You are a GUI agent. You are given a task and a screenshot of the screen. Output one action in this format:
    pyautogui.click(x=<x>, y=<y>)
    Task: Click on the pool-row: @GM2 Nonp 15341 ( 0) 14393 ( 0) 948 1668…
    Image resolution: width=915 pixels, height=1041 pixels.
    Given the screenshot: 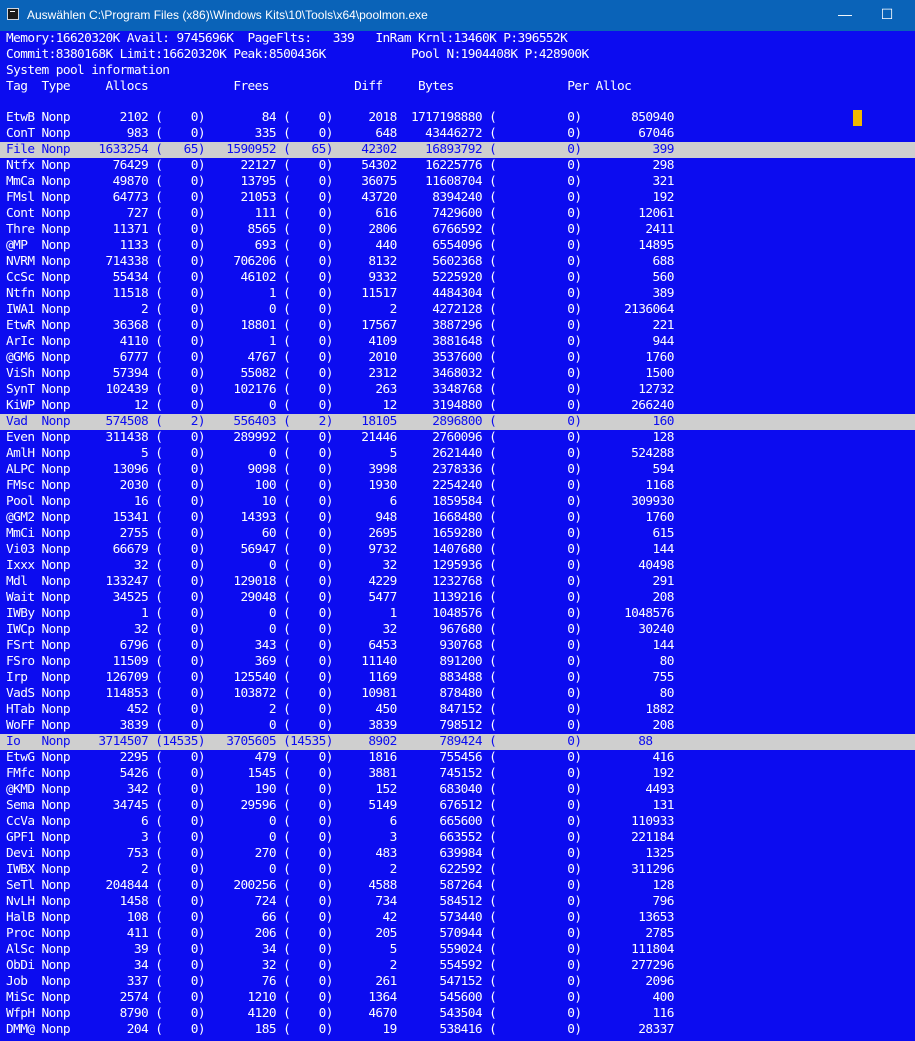 What is the action you would take?
    pyautogui.click(x=340, y=517)
    